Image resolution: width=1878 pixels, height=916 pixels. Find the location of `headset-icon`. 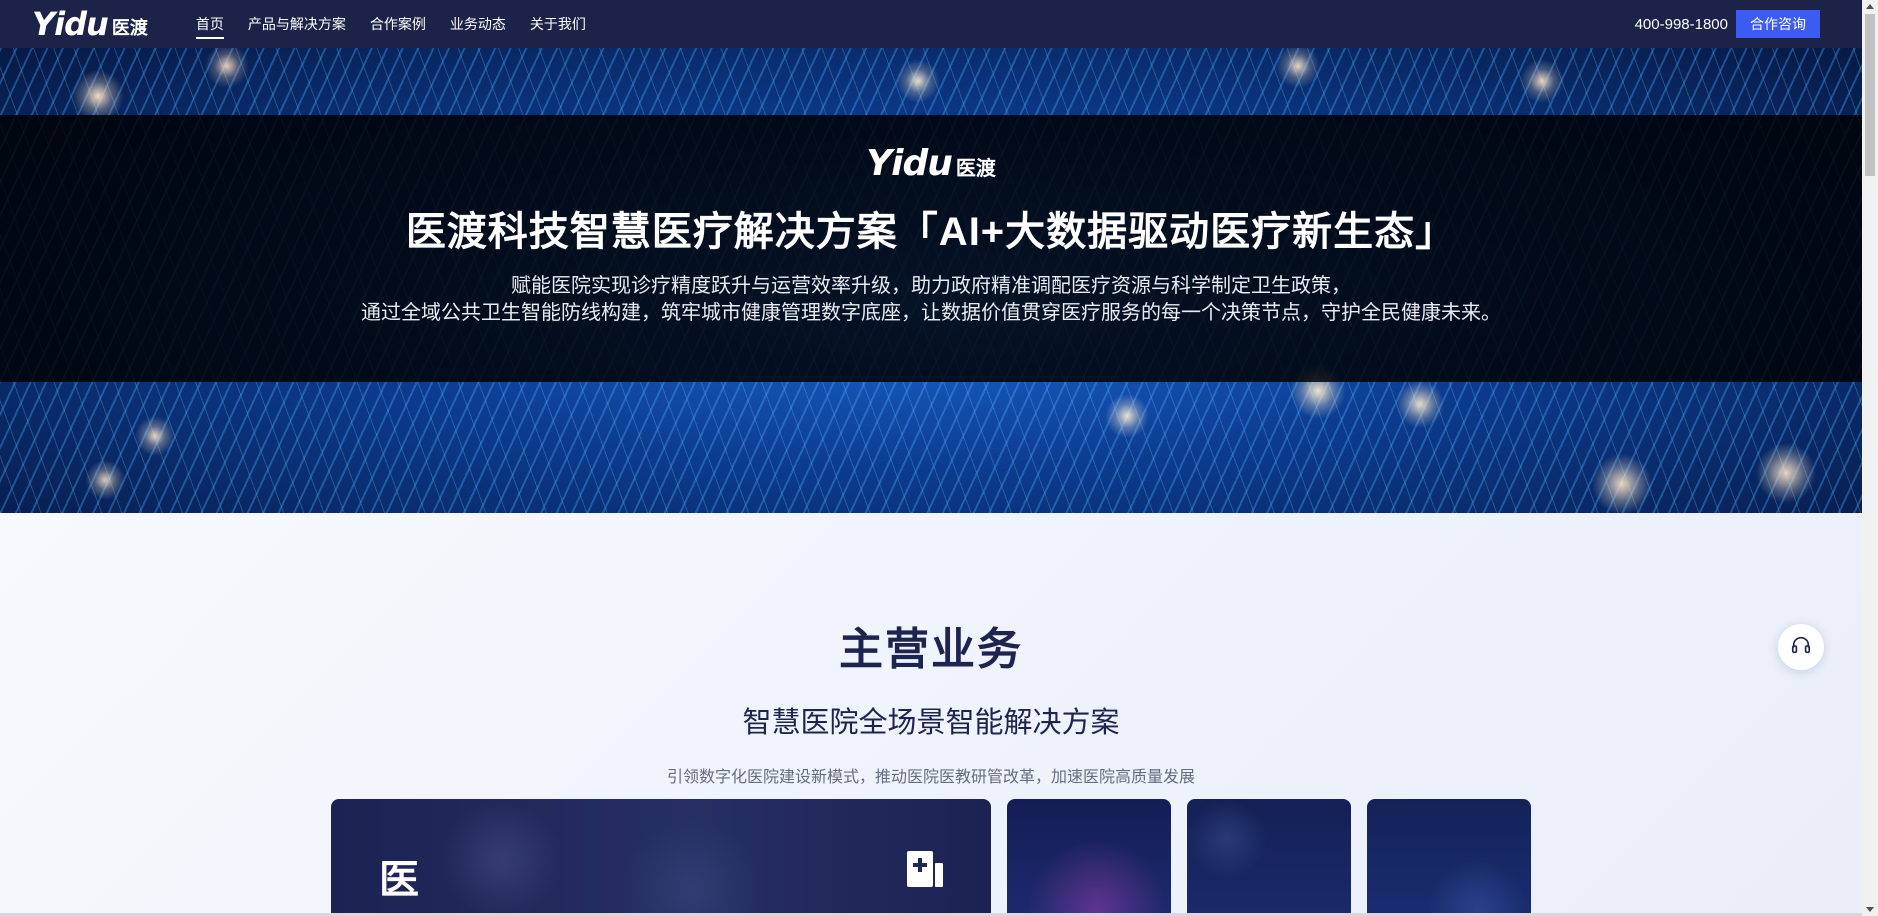

headset-icon is located at coordinates (1801, 647).